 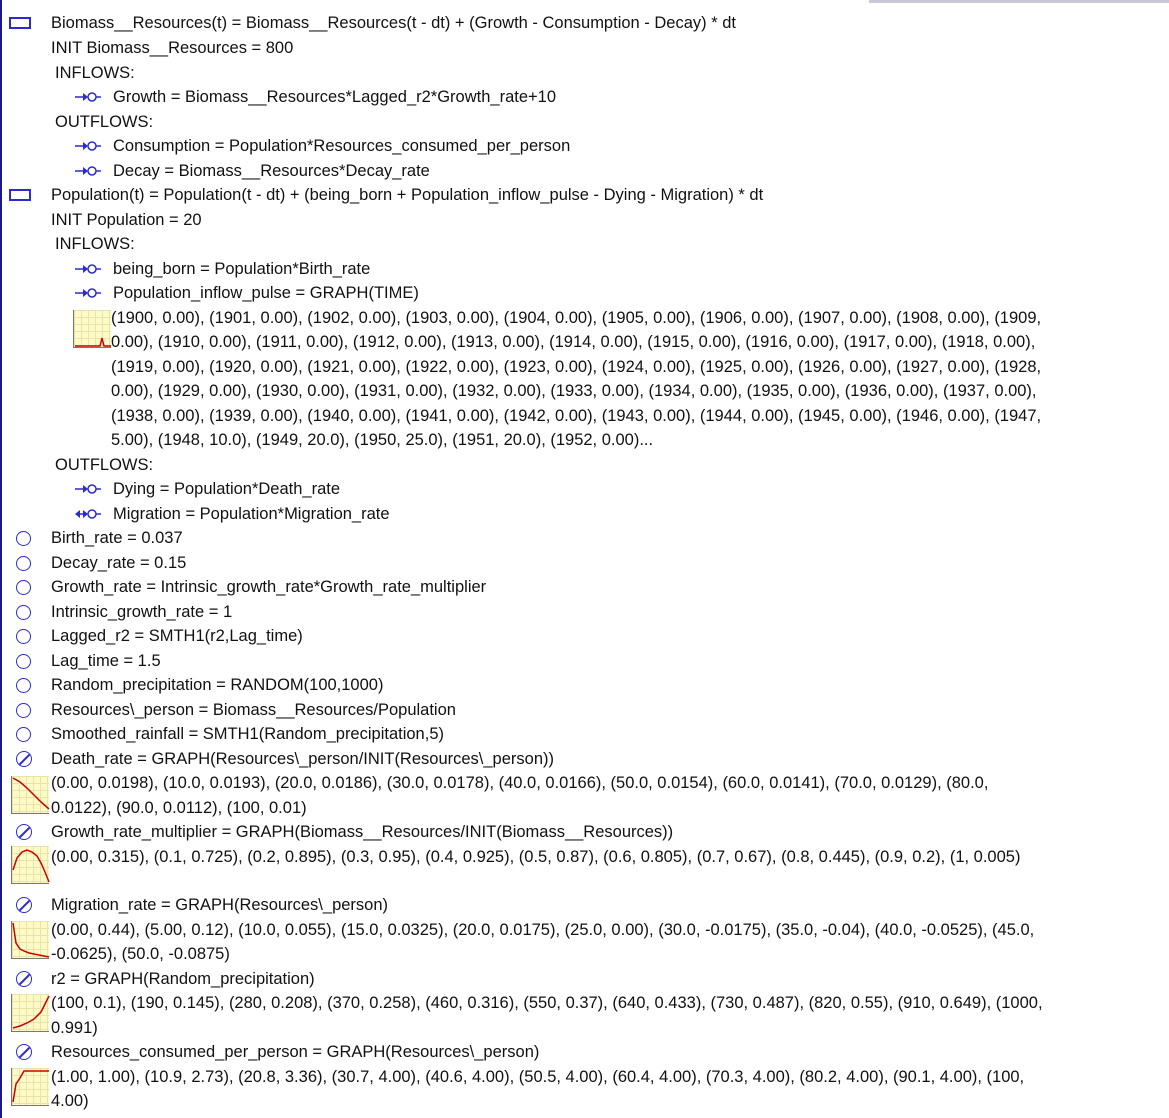 I want to click on flow-pulse-equation: Population_inflow_pulse = GRAPH(TIME), so click(x=266, y=293).